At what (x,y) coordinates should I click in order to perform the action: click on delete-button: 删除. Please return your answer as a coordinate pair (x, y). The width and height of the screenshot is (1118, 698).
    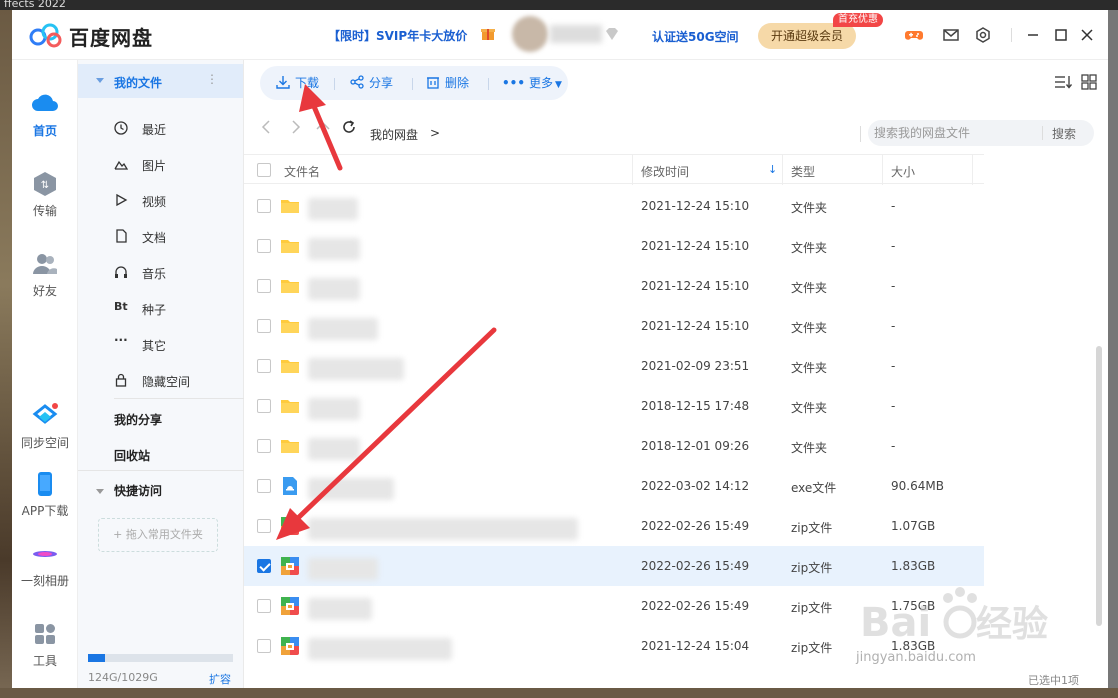
    Looking at the image, I should click on (447, 83).